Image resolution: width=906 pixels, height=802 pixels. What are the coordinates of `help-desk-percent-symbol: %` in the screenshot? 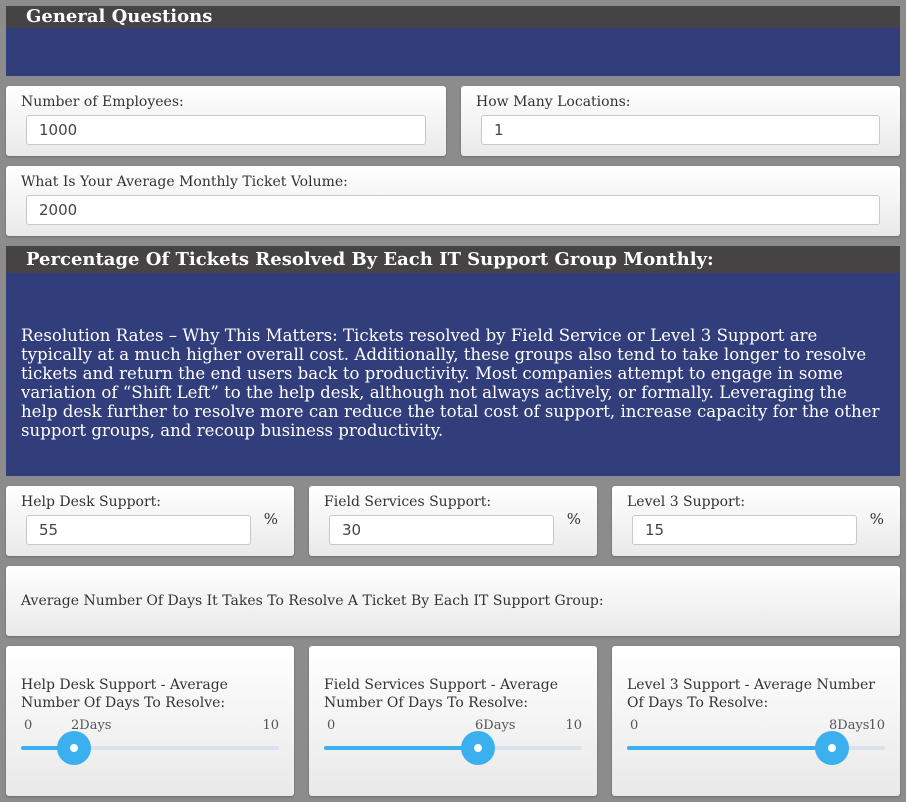 It's located at (270, 519).